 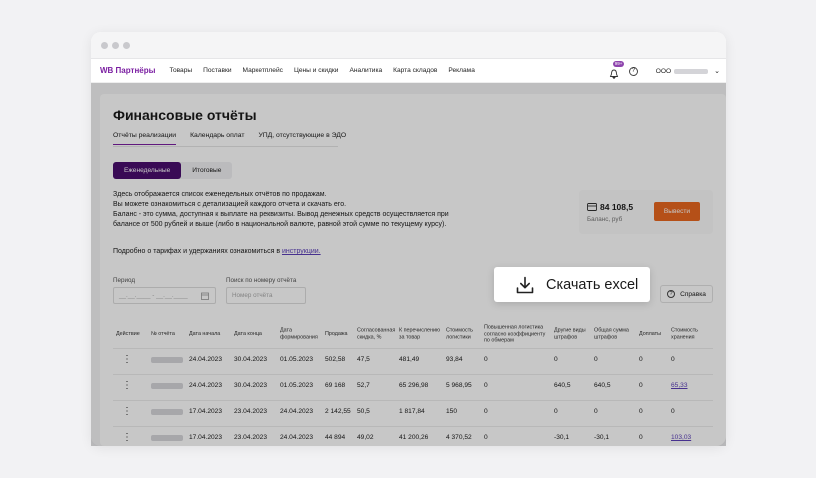 I want to click on cell-other-fines: 640,5, so click(x=562, y=385).